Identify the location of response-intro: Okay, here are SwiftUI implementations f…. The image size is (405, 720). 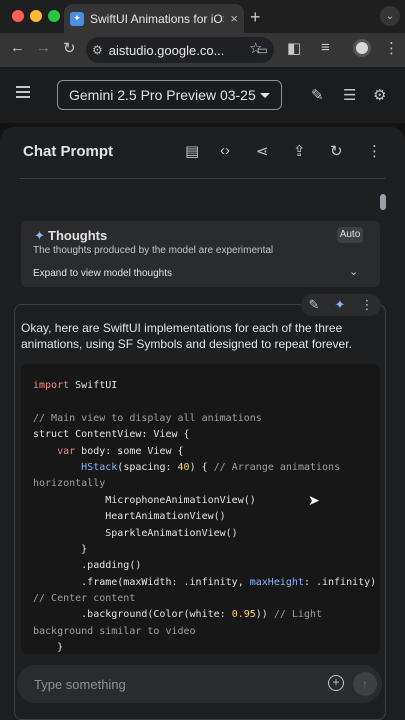
(186, 336).